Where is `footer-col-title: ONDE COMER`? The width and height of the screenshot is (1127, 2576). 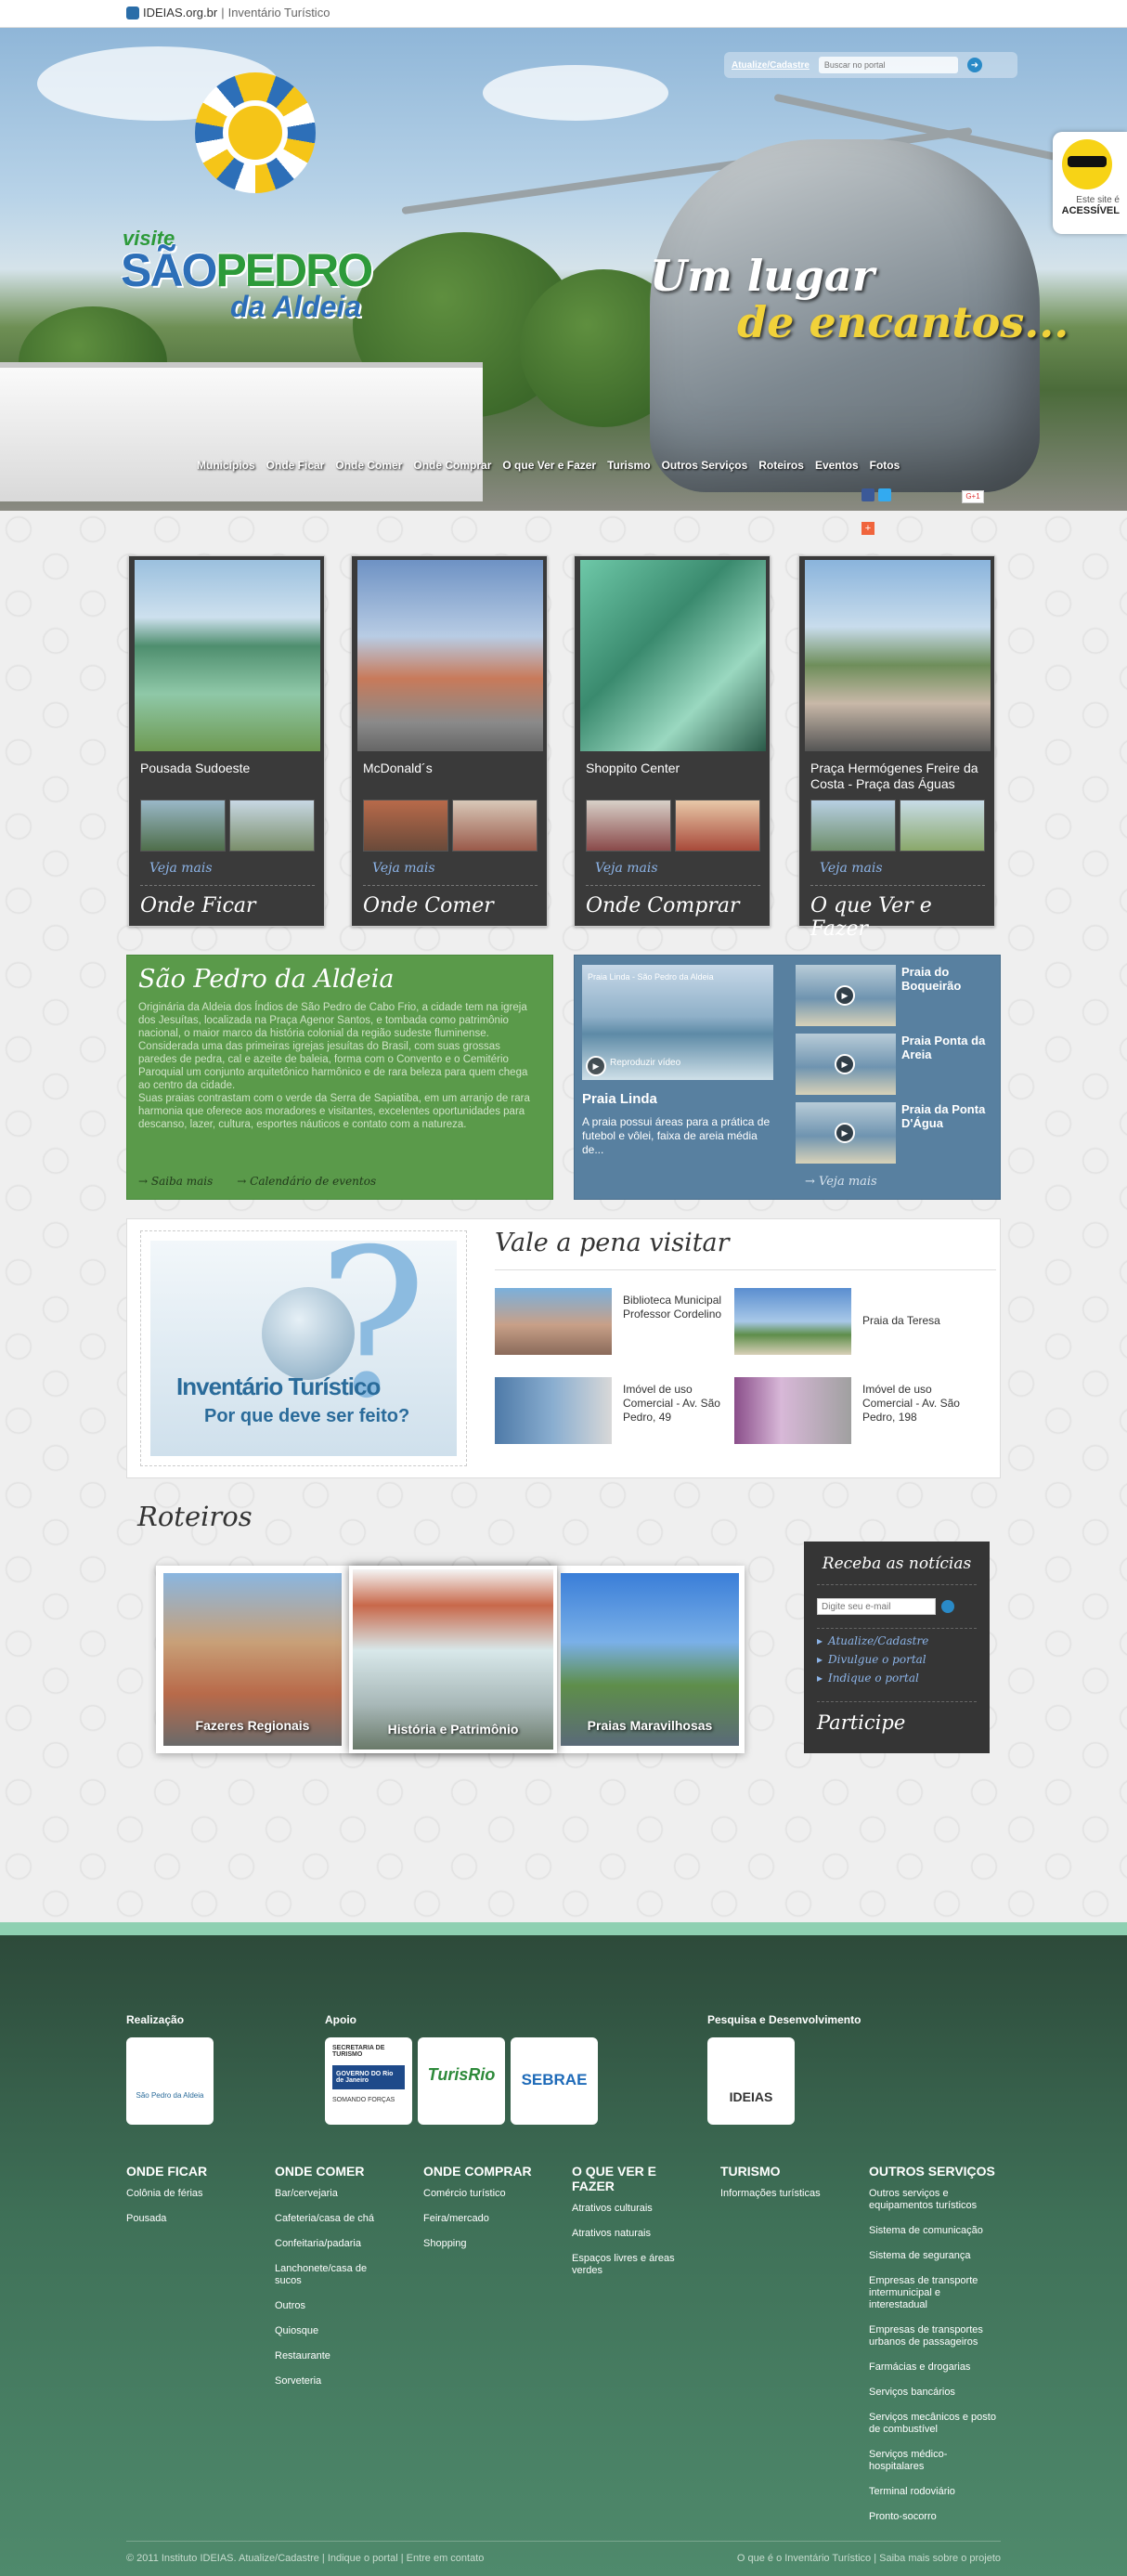
footer-col-title: ONDE COMER is located at coordinates (335, 2171).